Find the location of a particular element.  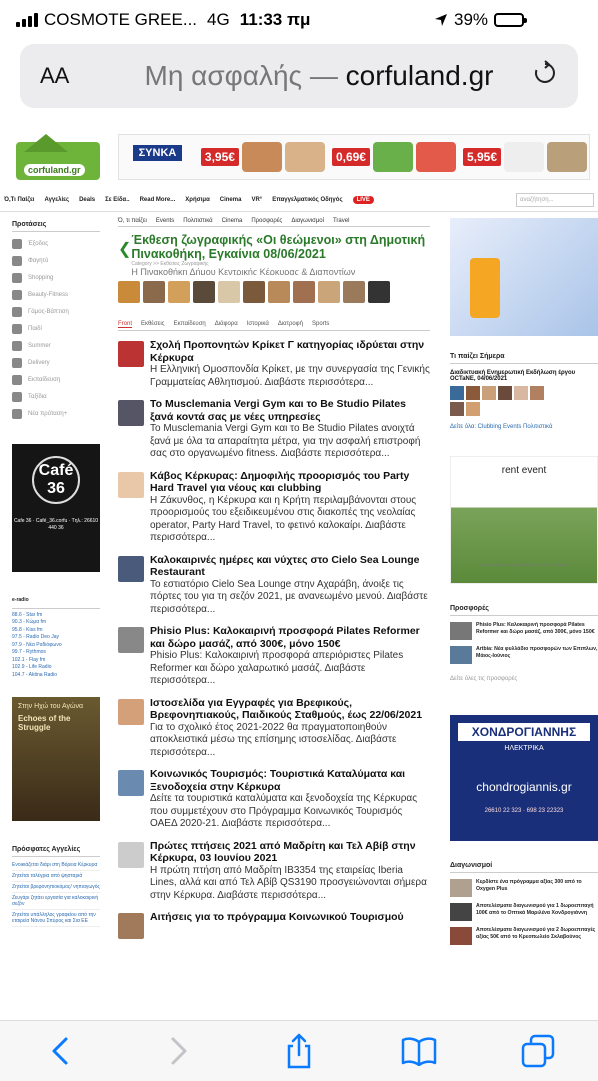

category-link: Έξοδος is located at coordinates (56, 243).